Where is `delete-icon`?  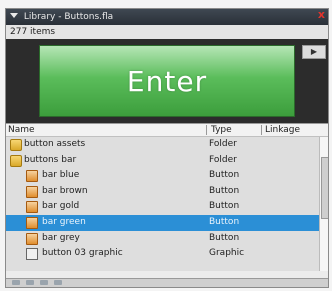
delete-icon is located at coordinates (58, 282).